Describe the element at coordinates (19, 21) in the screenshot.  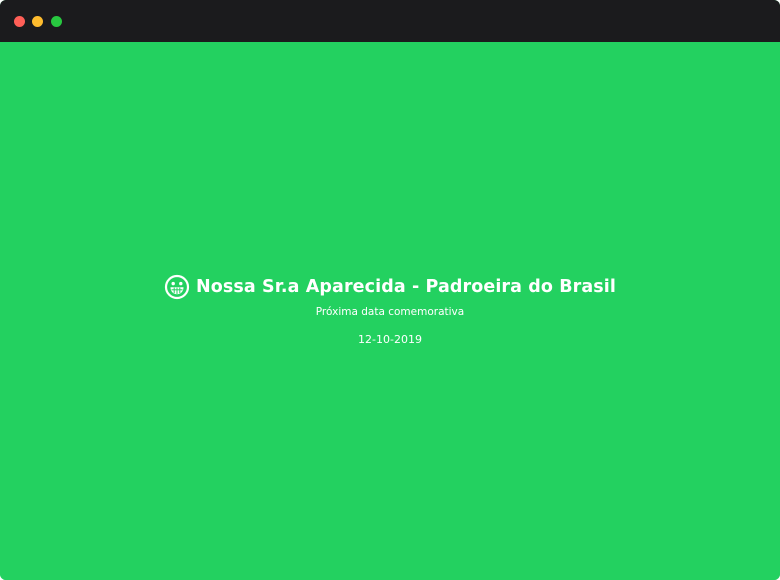
I see `close-window-button` at that location.